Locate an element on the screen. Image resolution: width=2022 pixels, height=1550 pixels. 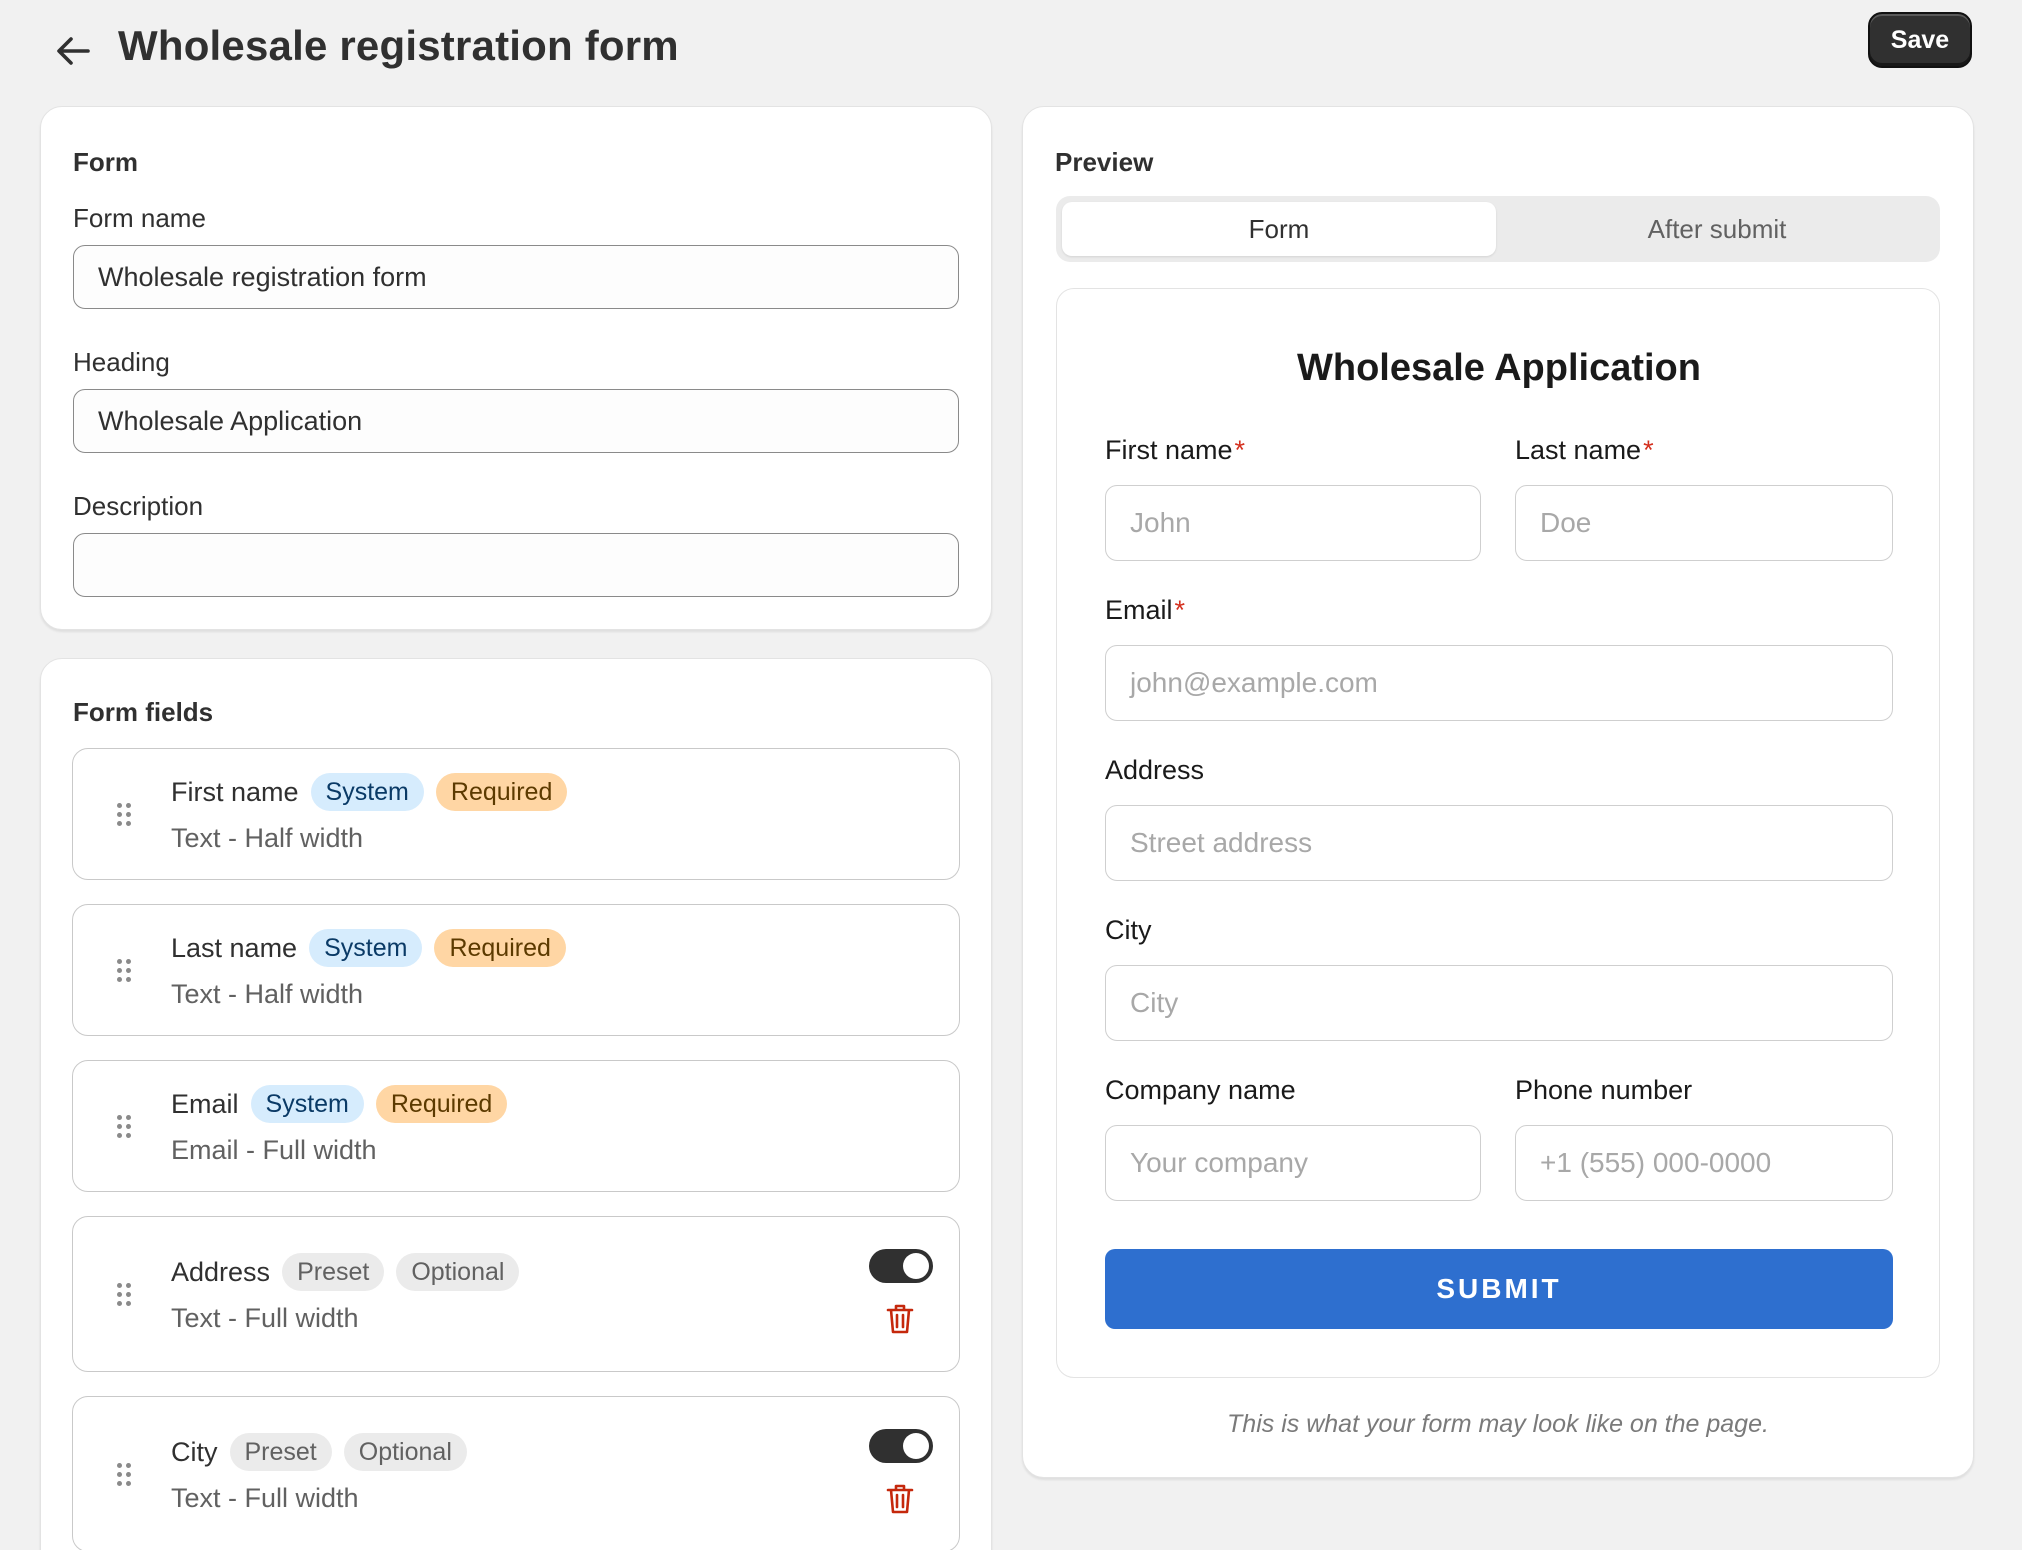
field-name: Last name System Required is located at coordinates (368, 948).